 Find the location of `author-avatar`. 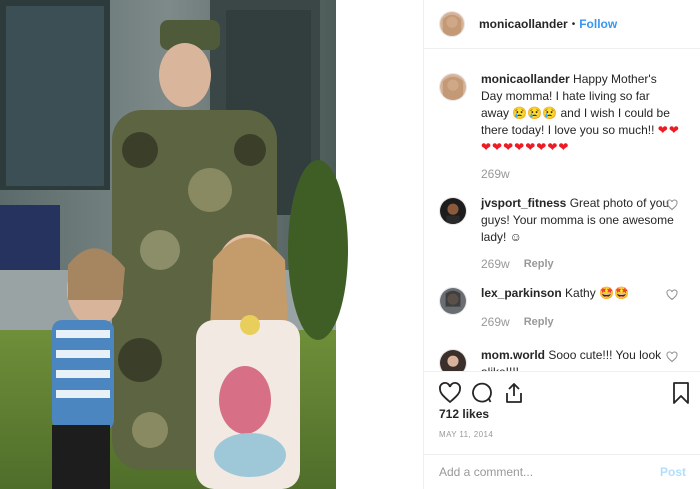

author-avatar is located at coordinates (452, 24).